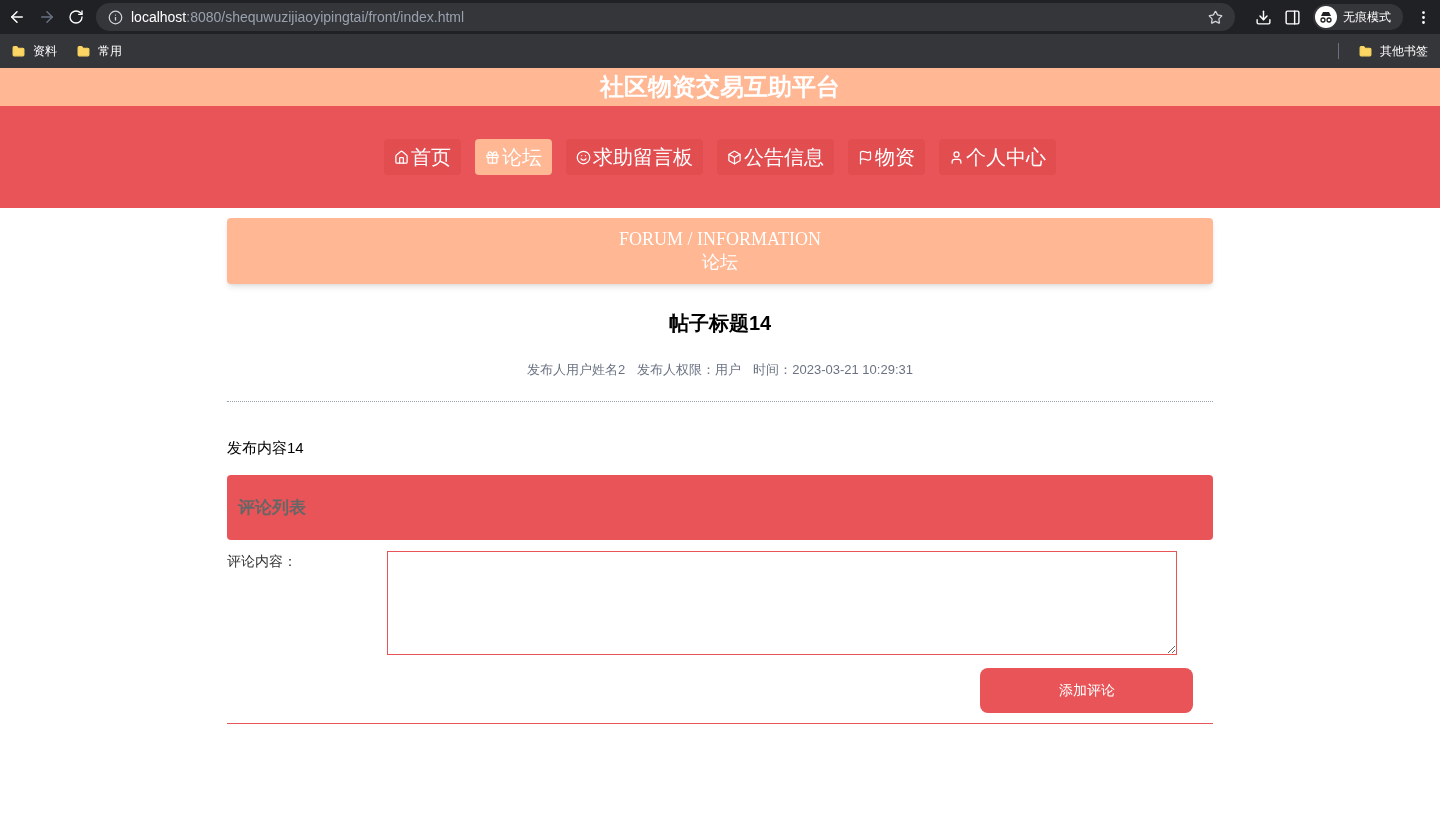 Image resolution: width=1440 pixels, height=832 pixels. I want to click on flag-icon, so click(865, 157).